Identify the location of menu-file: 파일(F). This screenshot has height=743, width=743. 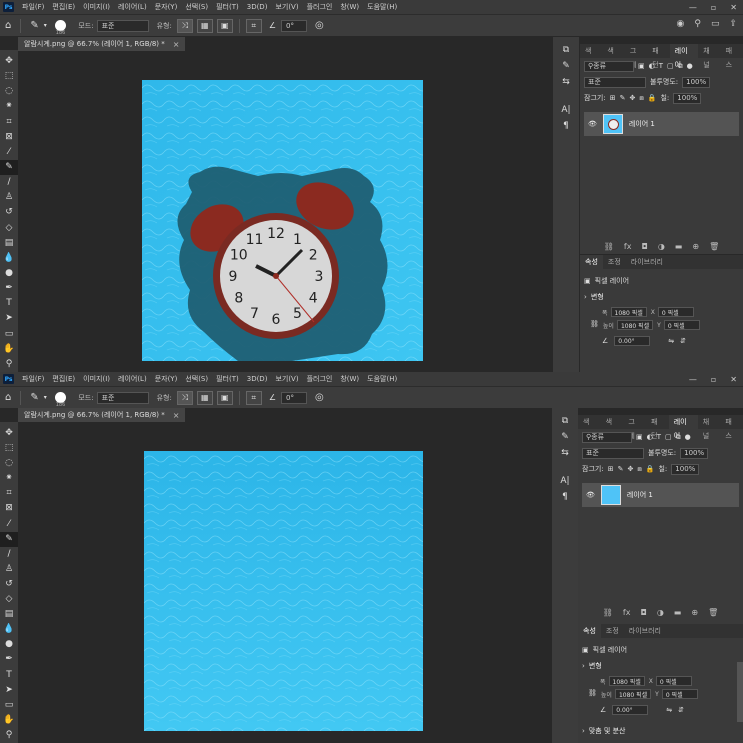
(33, 7).